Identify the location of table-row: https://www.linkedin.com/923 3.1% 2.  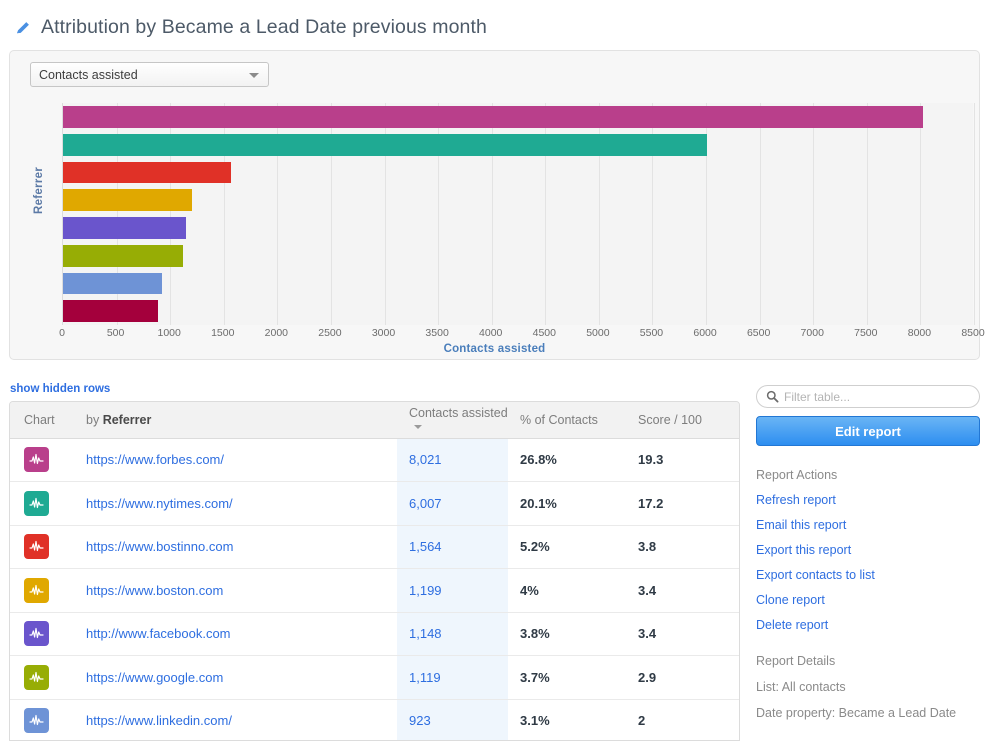
(374, 719).